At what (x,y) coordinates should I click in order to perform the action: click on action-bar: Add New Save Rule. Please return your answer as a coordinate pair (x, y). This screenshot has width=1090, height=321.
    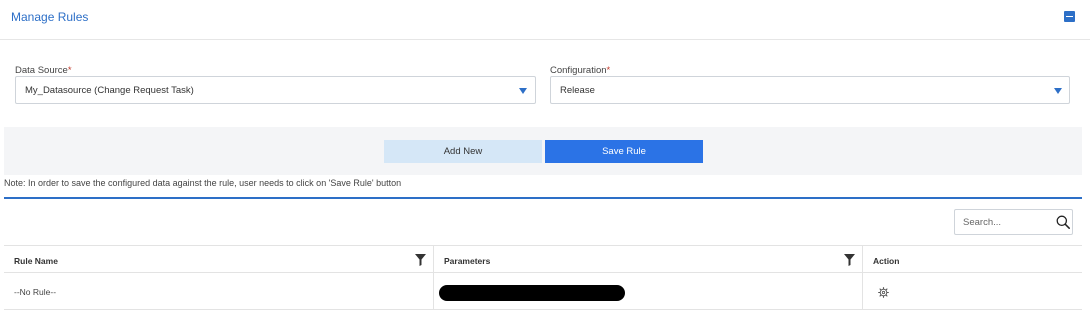
    Looking at the image, I should click on (543, 151).